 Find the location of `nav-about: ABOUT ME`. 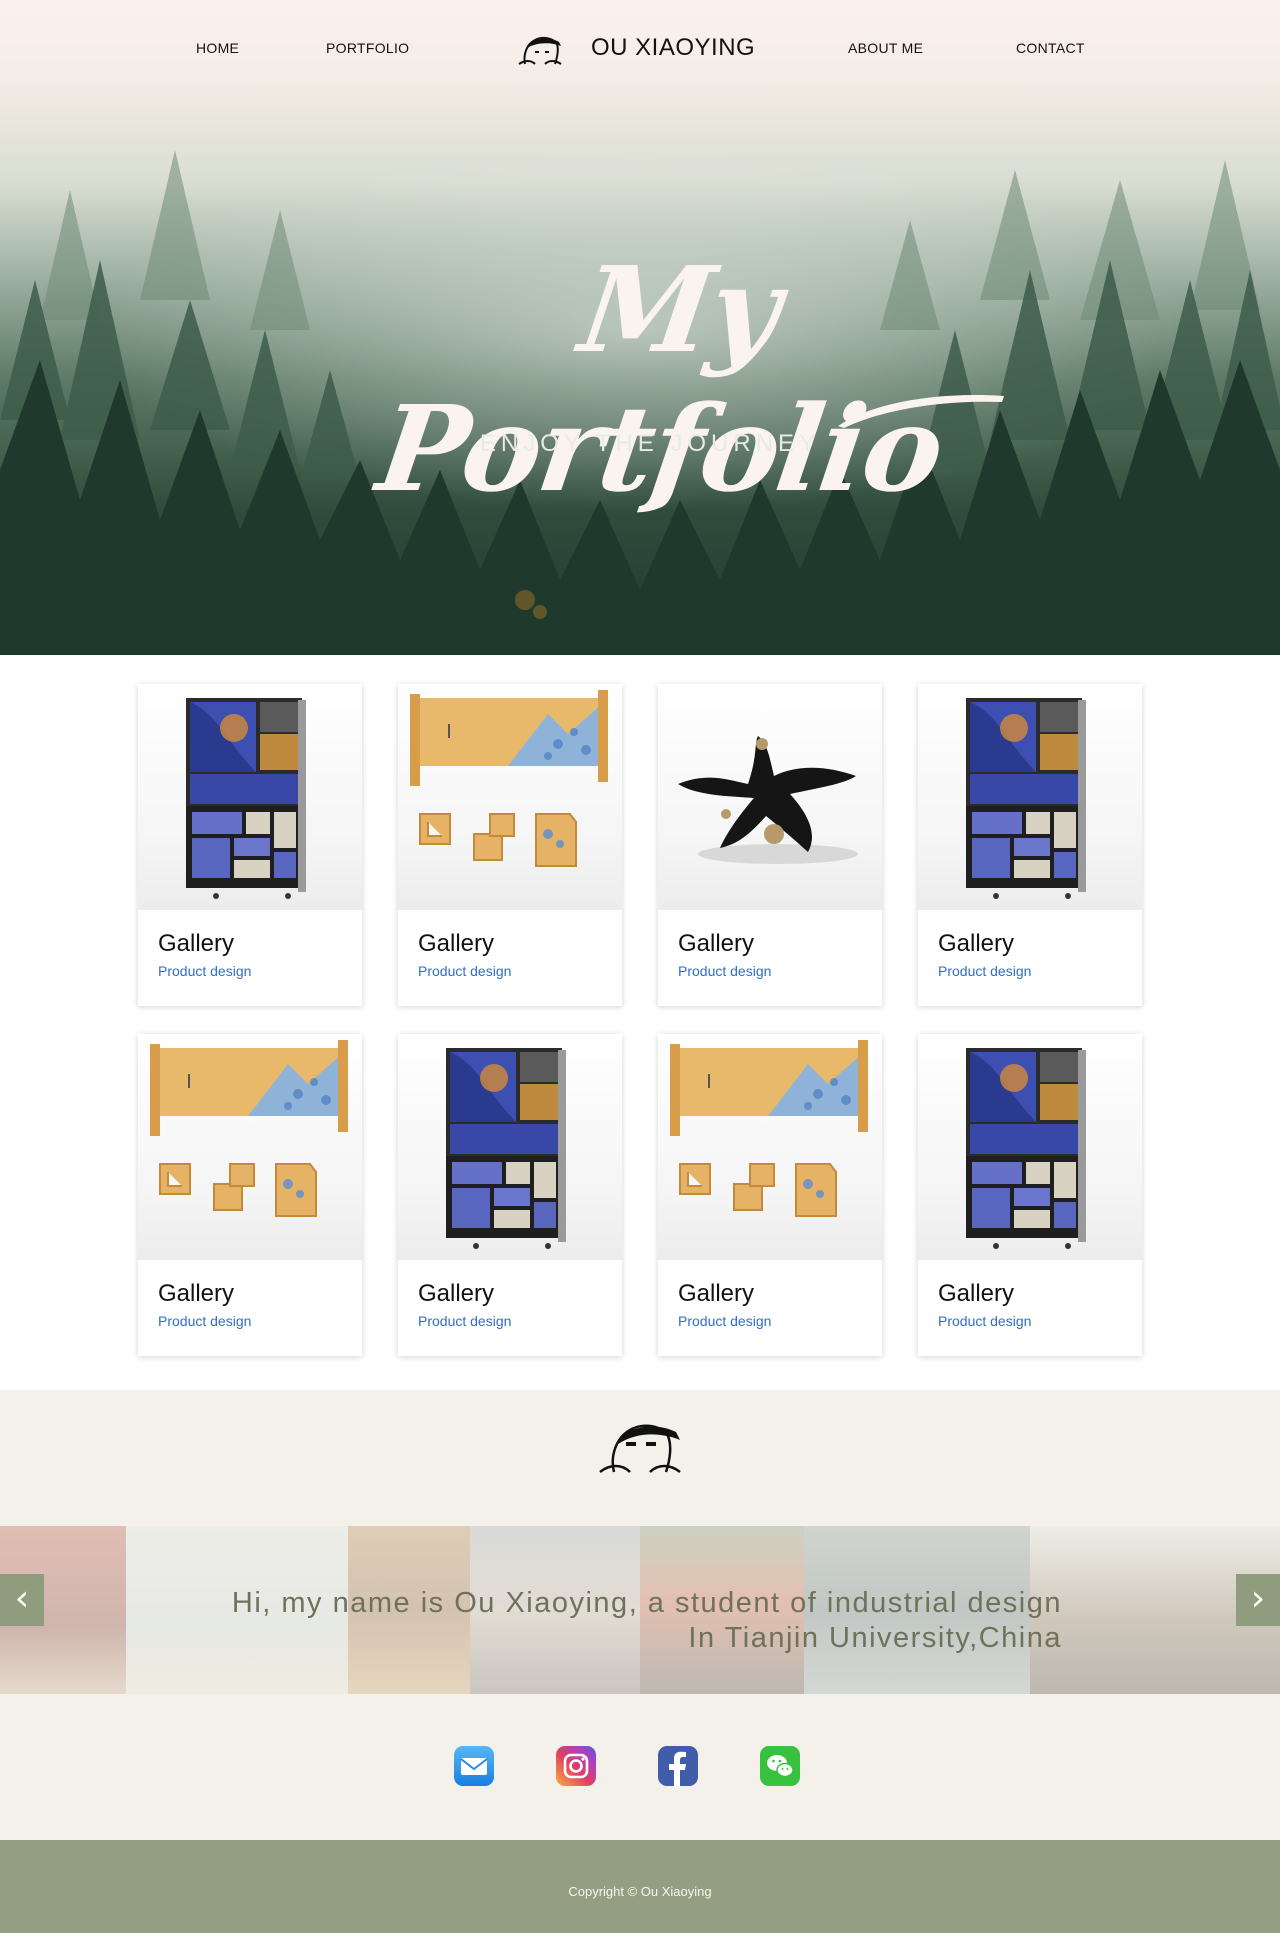

nav-about: ABOUT ME is located at coordinates (885, 48).